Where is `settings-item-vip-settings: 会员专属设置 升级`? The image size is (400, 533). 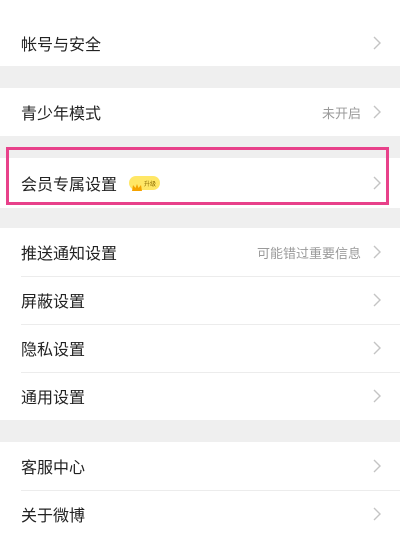
settings-item-vip-settings: 会员专属设置 升级 is located at coordinates (200, 183).